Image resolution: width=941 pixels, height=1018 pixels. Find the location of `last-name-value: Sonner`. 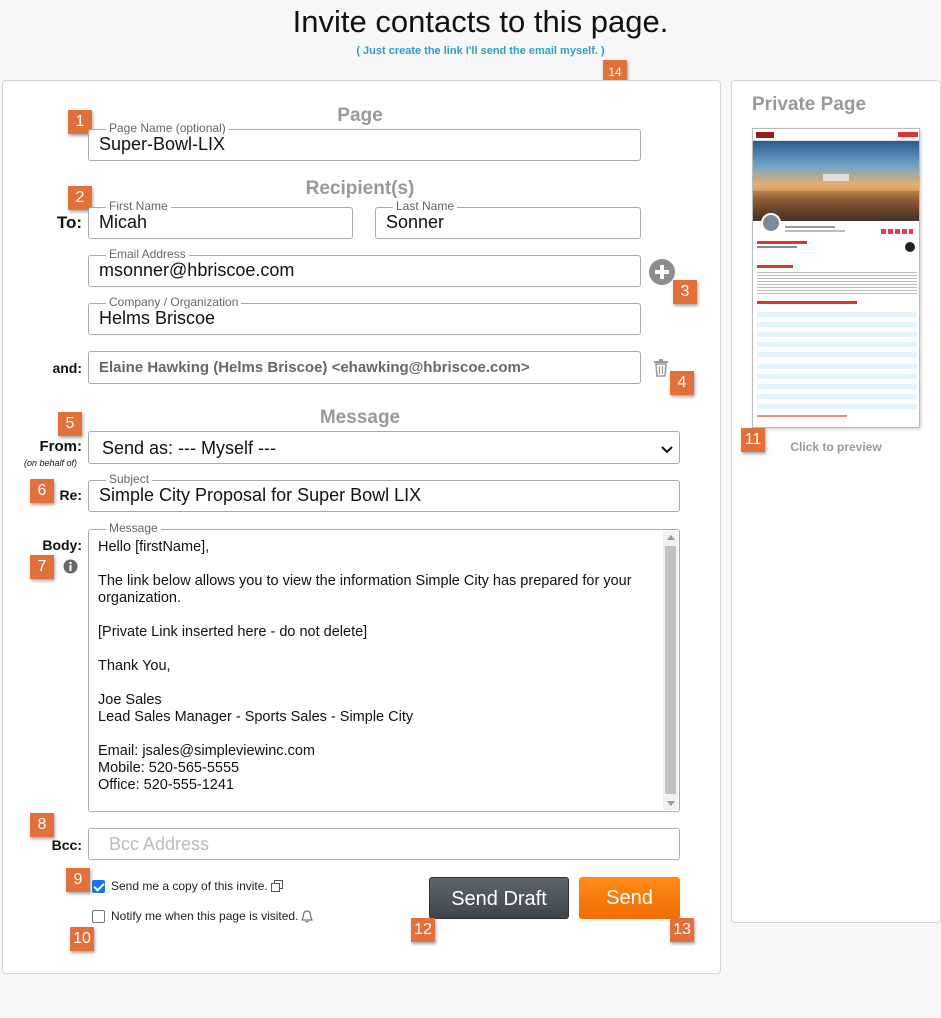

last-name-value: Sonner is located at coordinates (415, 222).